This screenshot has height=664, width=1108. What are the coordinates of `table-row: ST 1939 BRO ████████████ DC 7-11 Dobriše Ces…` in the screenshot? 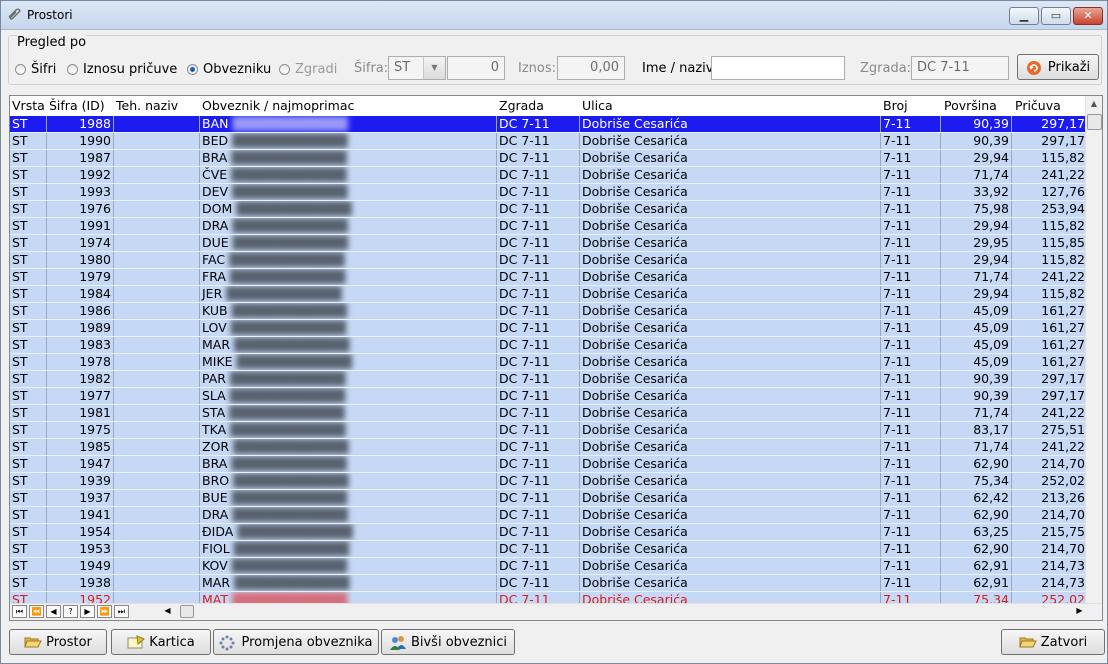 It's located at (549, 481).